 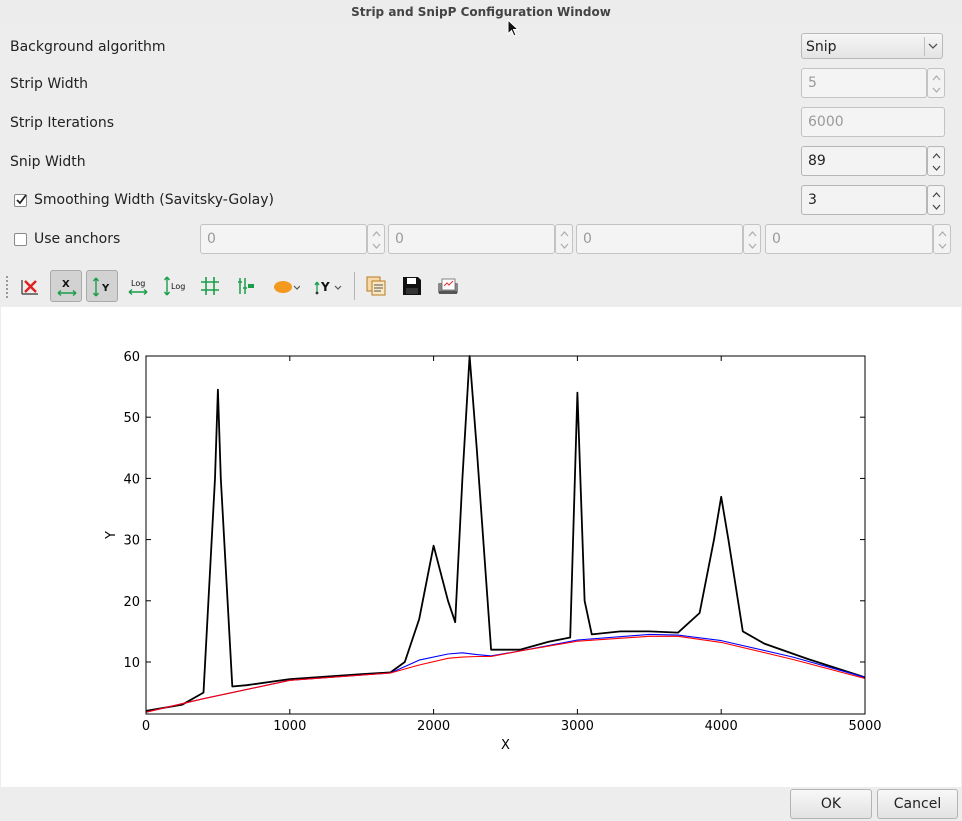 What do you see at coordinates (924, 46) in the screenshot?
I see `combo-separator` at bounding box center [924, 46].